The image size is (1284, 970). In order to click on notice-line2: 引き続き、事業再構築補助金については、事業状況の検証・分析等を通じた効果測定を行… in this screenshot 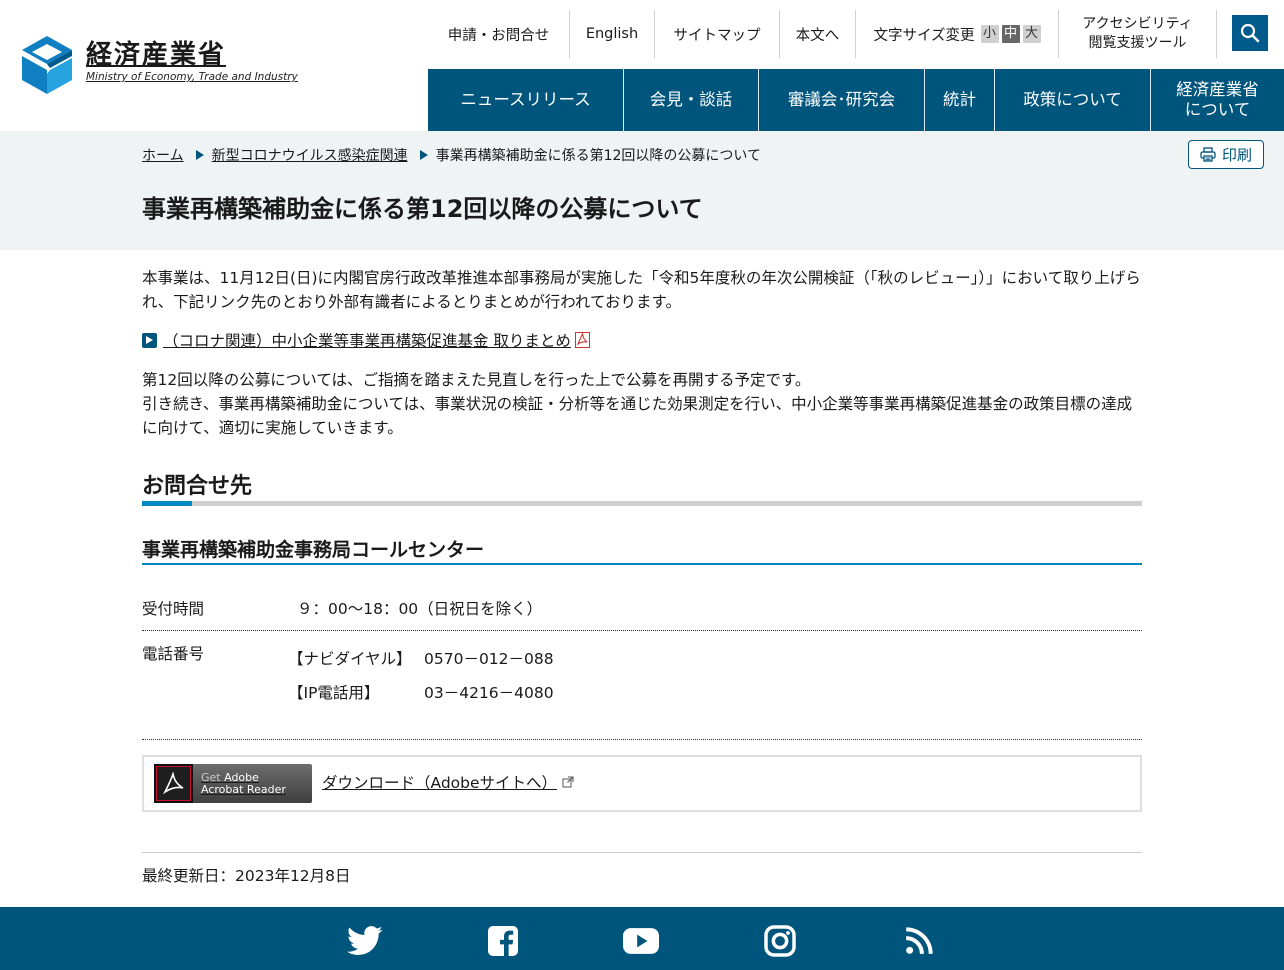, I will do `click(637, 416)`.